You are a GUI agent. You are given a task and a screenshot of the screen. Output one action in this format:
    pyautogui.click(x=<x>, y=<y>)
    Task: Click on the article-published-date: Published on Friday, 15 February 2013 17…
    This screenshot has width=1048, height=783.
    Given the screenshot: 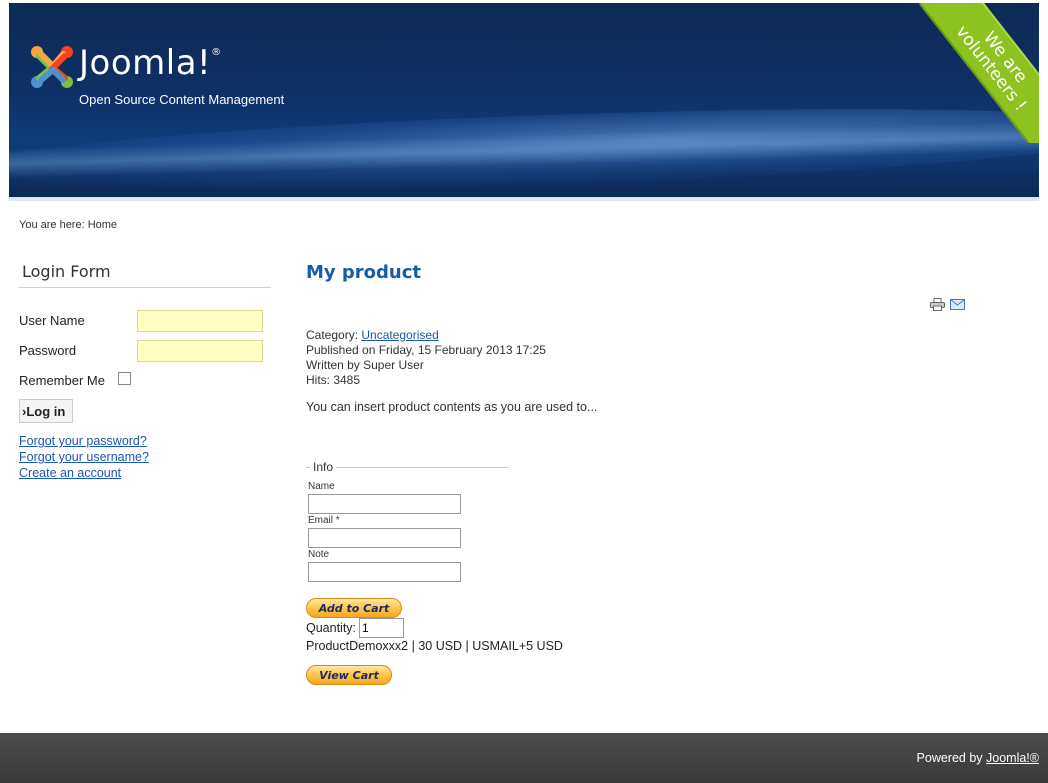 What is the action you would take?
    pyautogui.click(x=426, y=350)
    